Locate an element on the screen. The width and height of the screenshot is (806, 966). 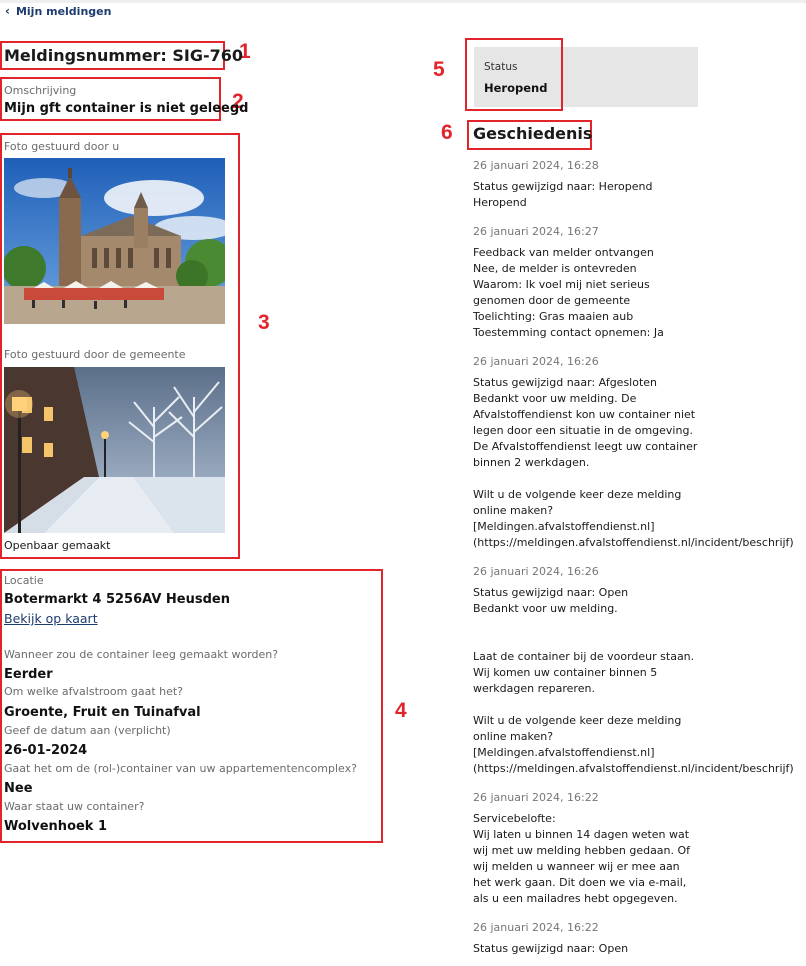
description-value: Mijn gft container is niet geleegd is located at coordinates (126, 108).